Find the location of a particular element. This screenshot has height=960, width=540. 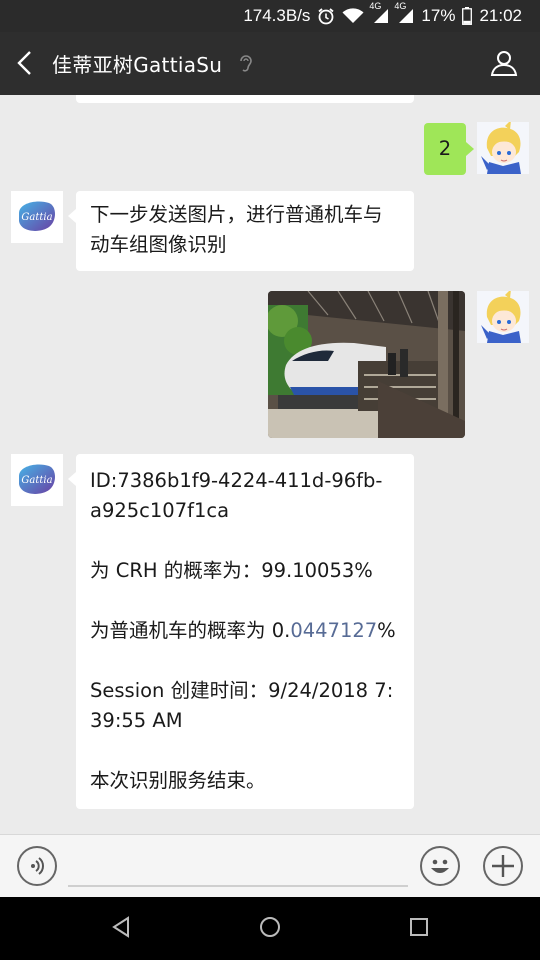

input-bar is located at coordinates (270, 866).